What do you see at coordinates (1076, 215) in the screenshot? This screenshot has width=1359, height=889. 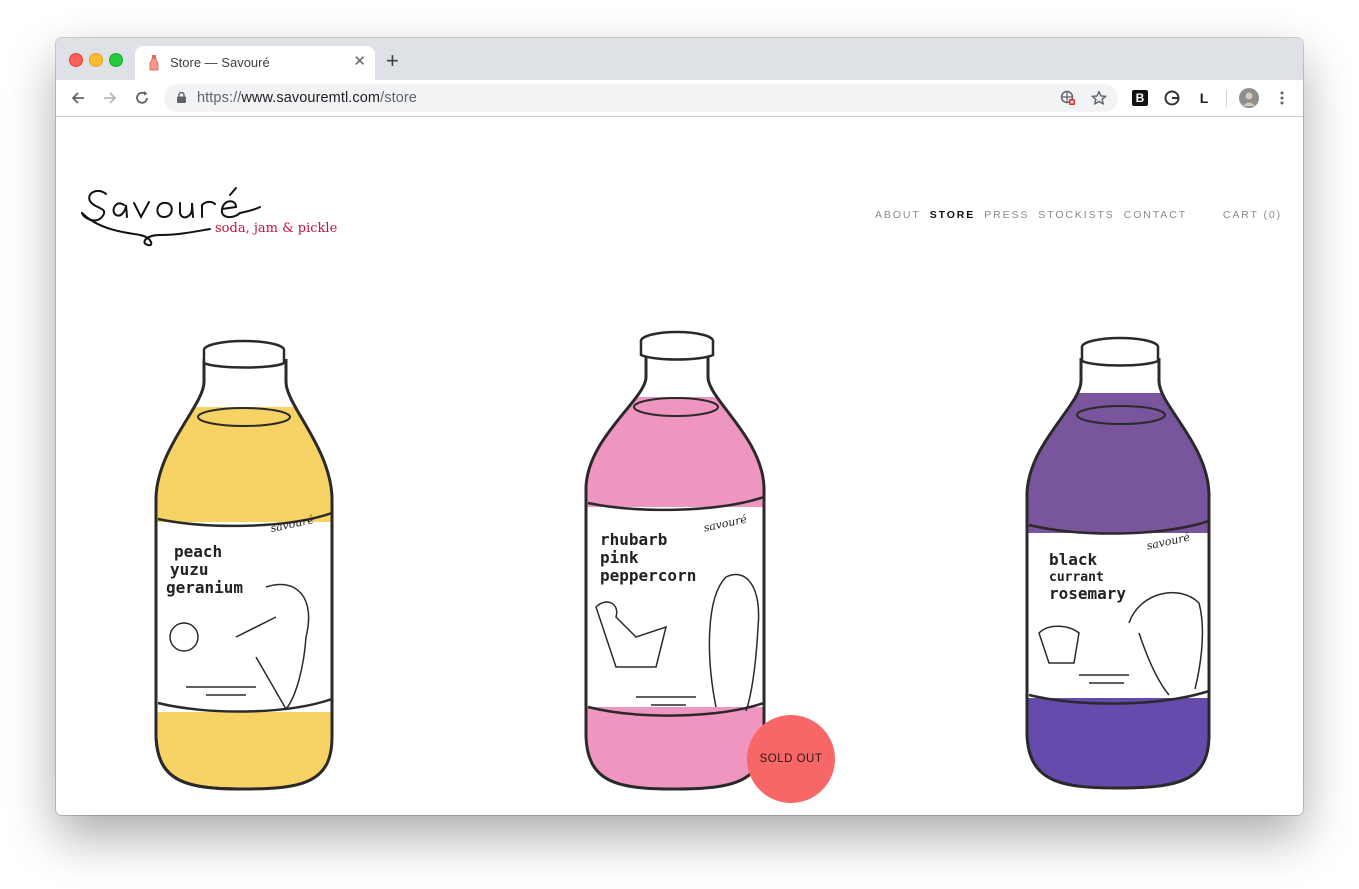 I see `nav-stockists: STOCKISTS` at bounding box center [1076, 215].